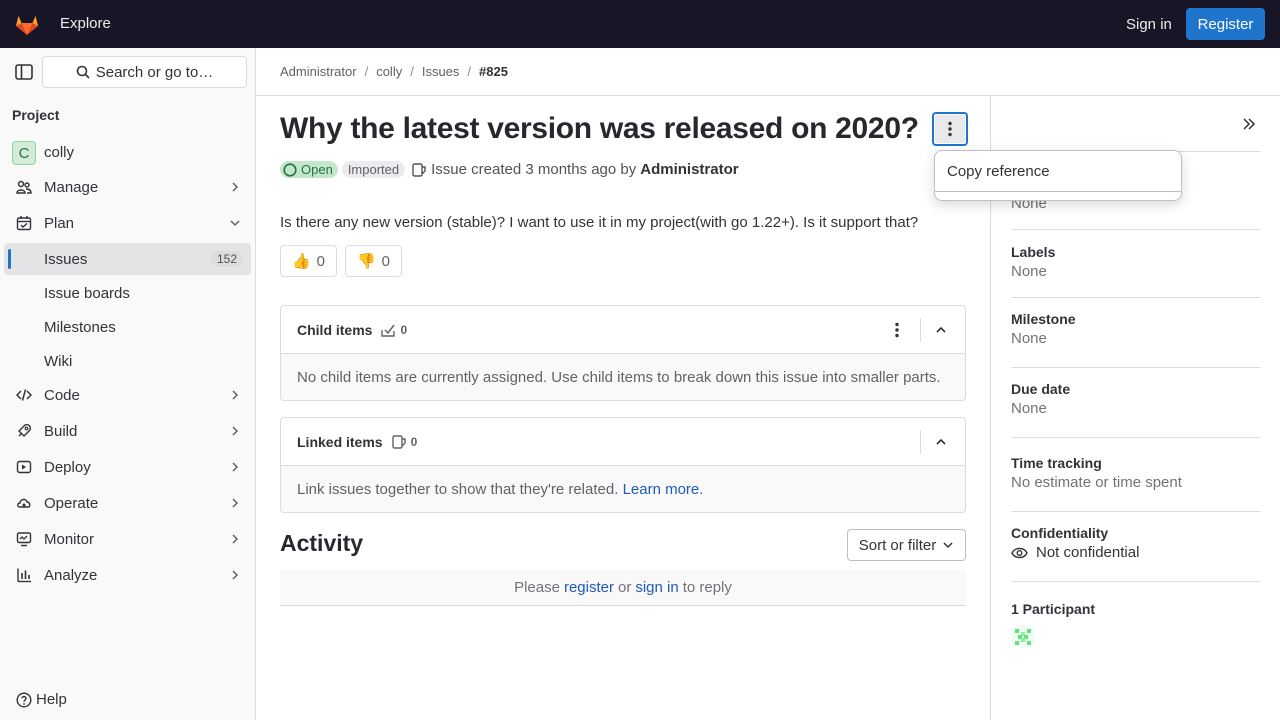 The height and width of the screenshot is (720, 1280). I want to click on confidentiality-label: Confidentiality, so click(1060, 533).